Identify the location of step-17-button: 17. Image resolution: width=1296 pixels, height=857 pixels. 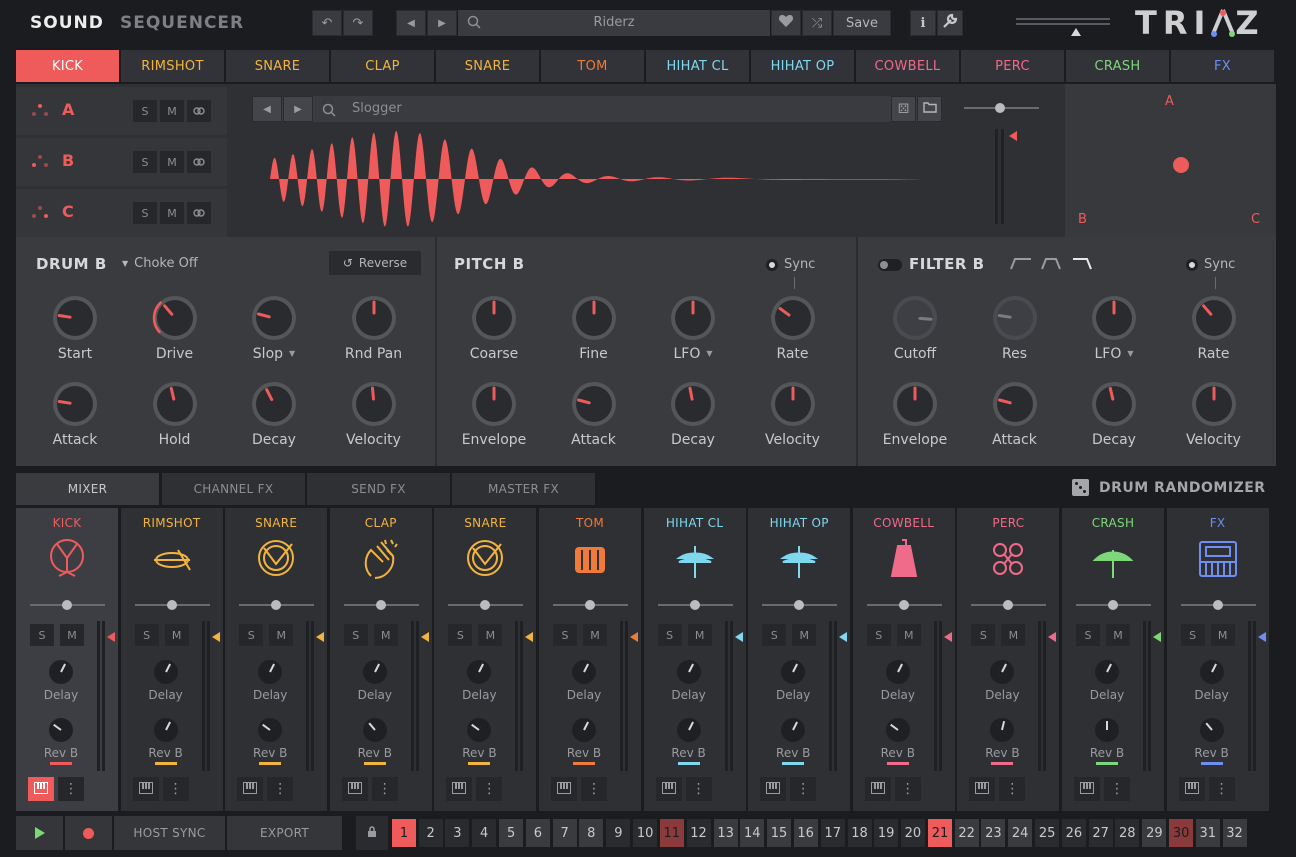
(832, 833).